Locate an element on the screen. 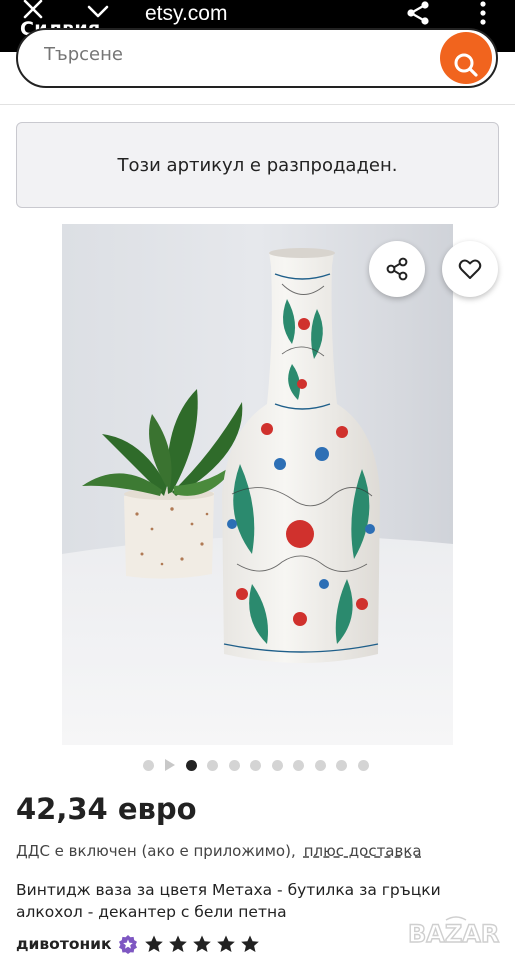 Image resolution: width=515 pixels, height=960 pixels. sold-out-text: Този артикул е разпродаден. is located at coordinates (257, 165).